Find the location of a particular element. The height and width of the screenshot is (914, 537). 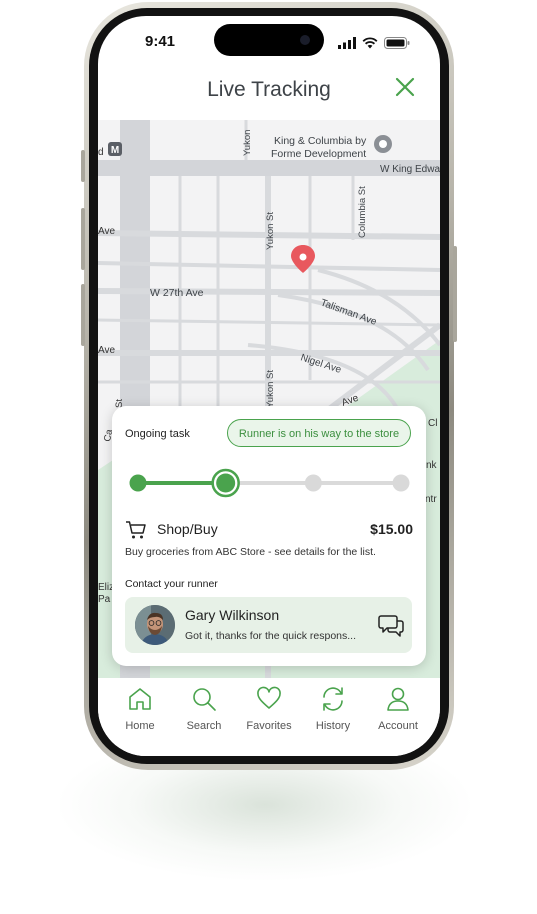

status-time: 9:41 is located at coordinates (160, 41).